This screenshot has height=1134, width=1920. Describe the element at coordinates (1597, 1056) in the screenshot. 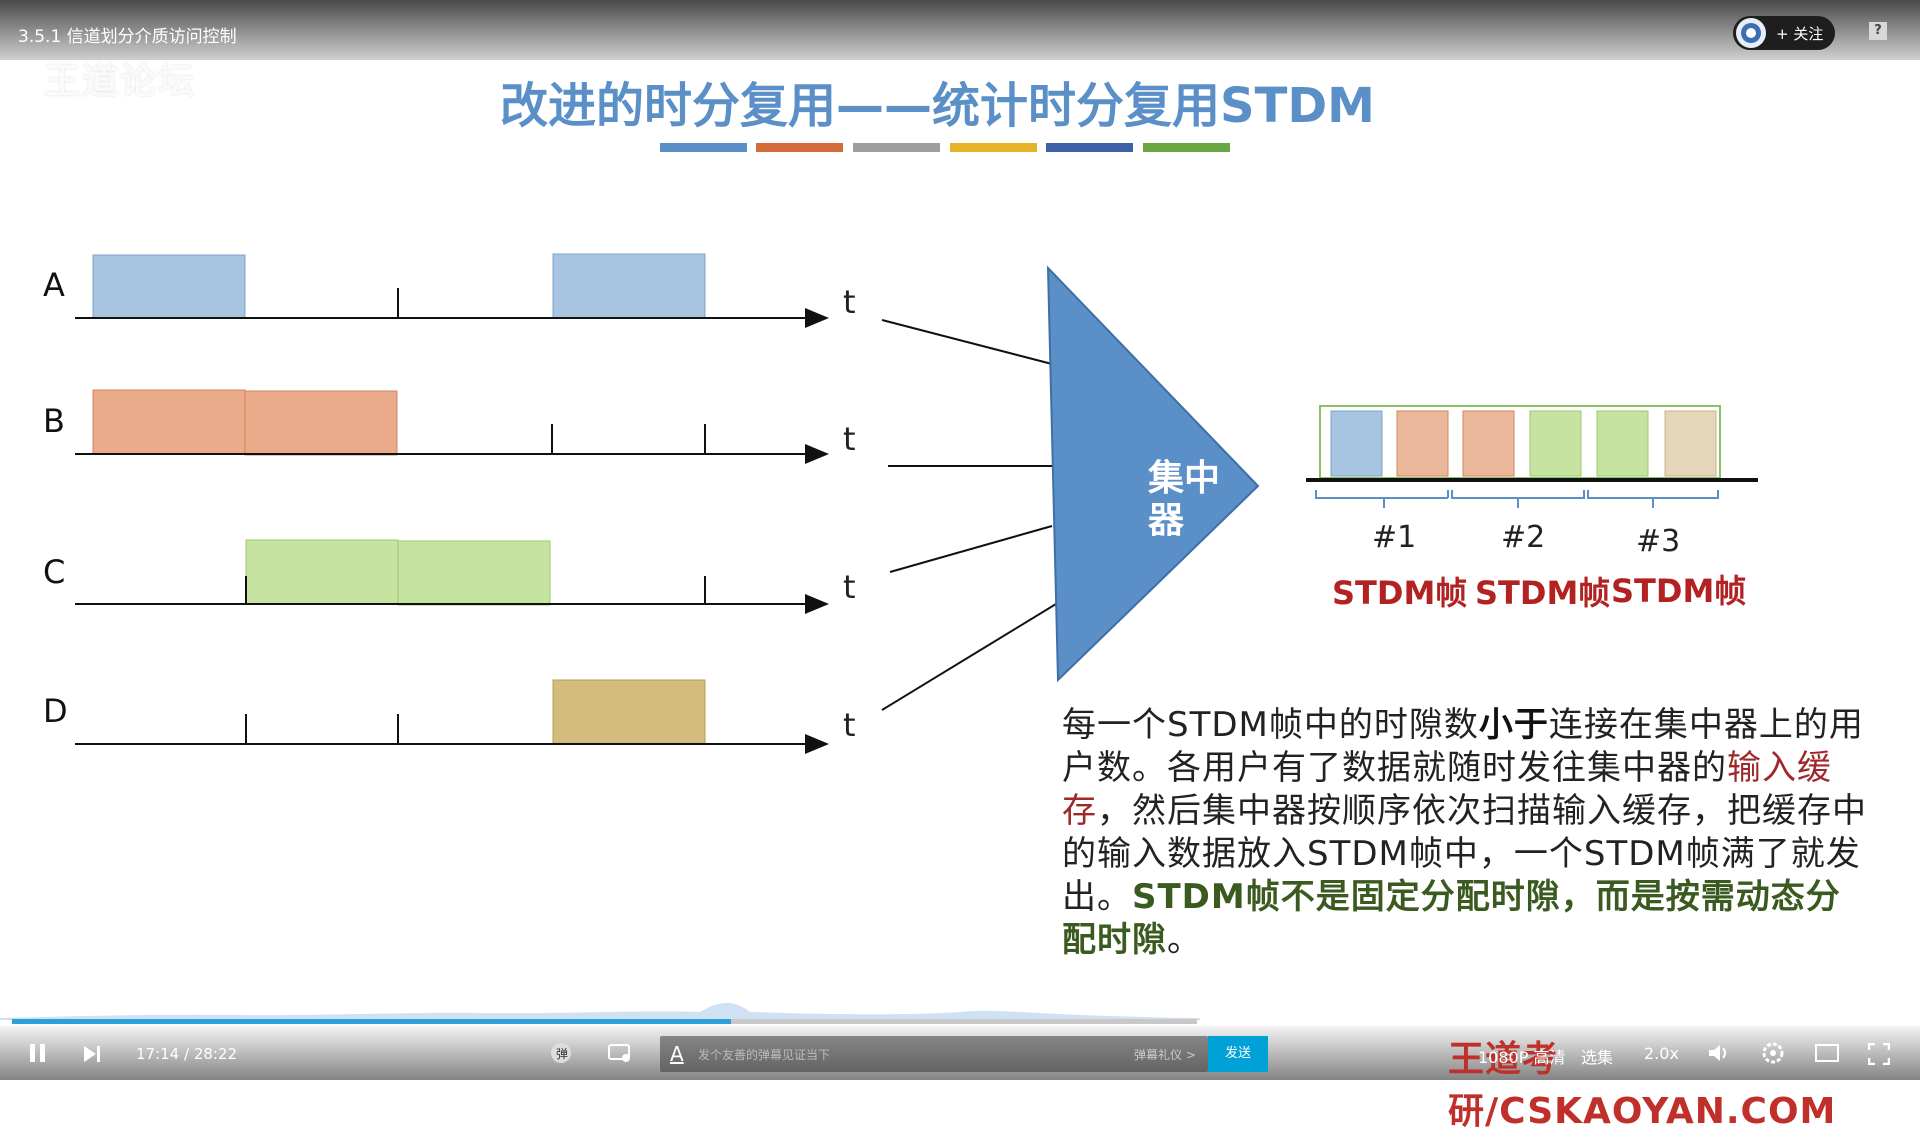

I see `episodes-button: 选集` at that location.